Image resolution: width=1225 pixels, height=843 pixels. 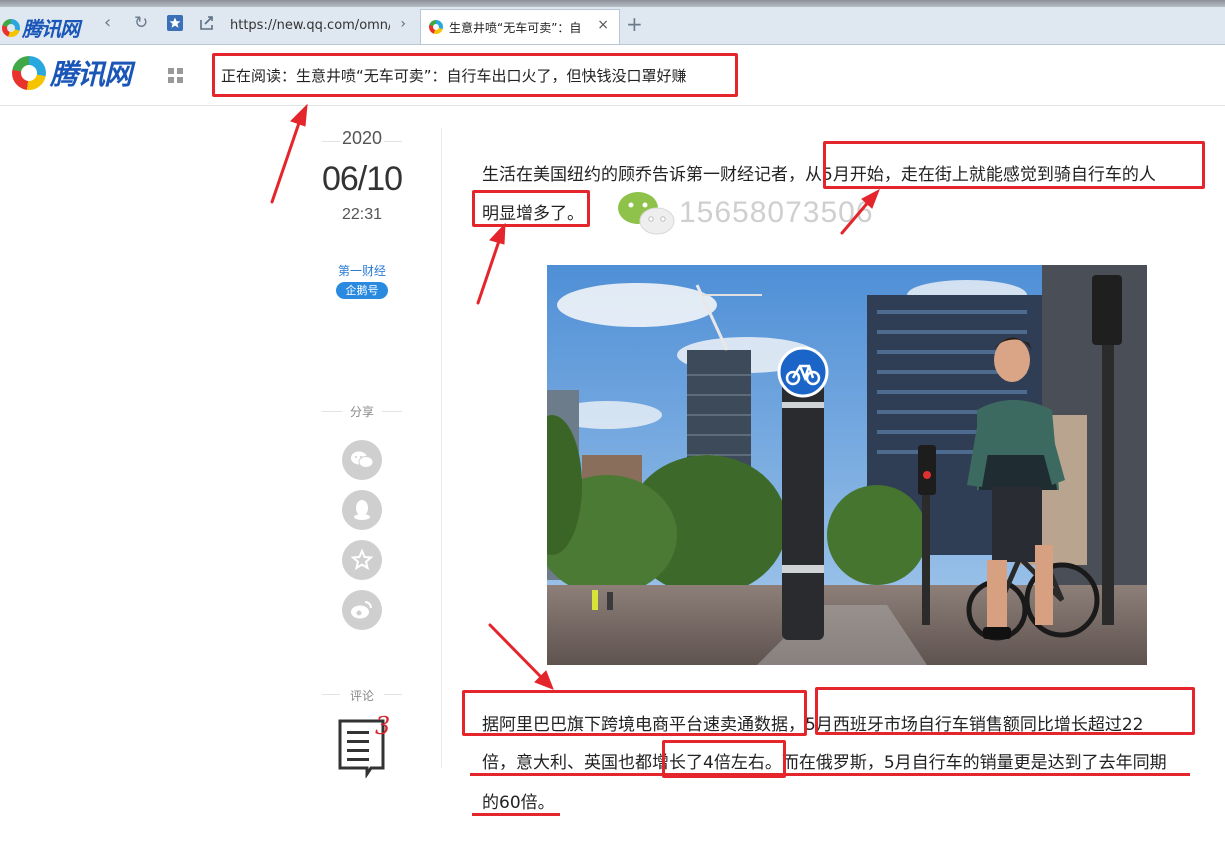 I want to click on site-header: 腾讯网 正在阅读：生意井喷“无车可卖”：自行车出口火了，但快钱没口罩好赚, so click(x=612, y=75).